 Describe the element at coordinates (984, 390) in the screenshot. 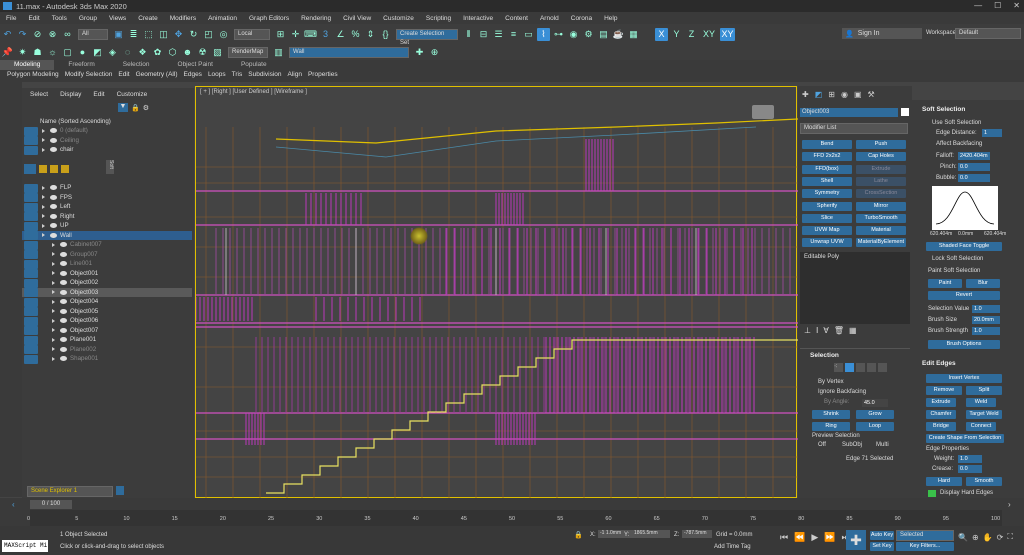

I see `split-button: Split` at that location.